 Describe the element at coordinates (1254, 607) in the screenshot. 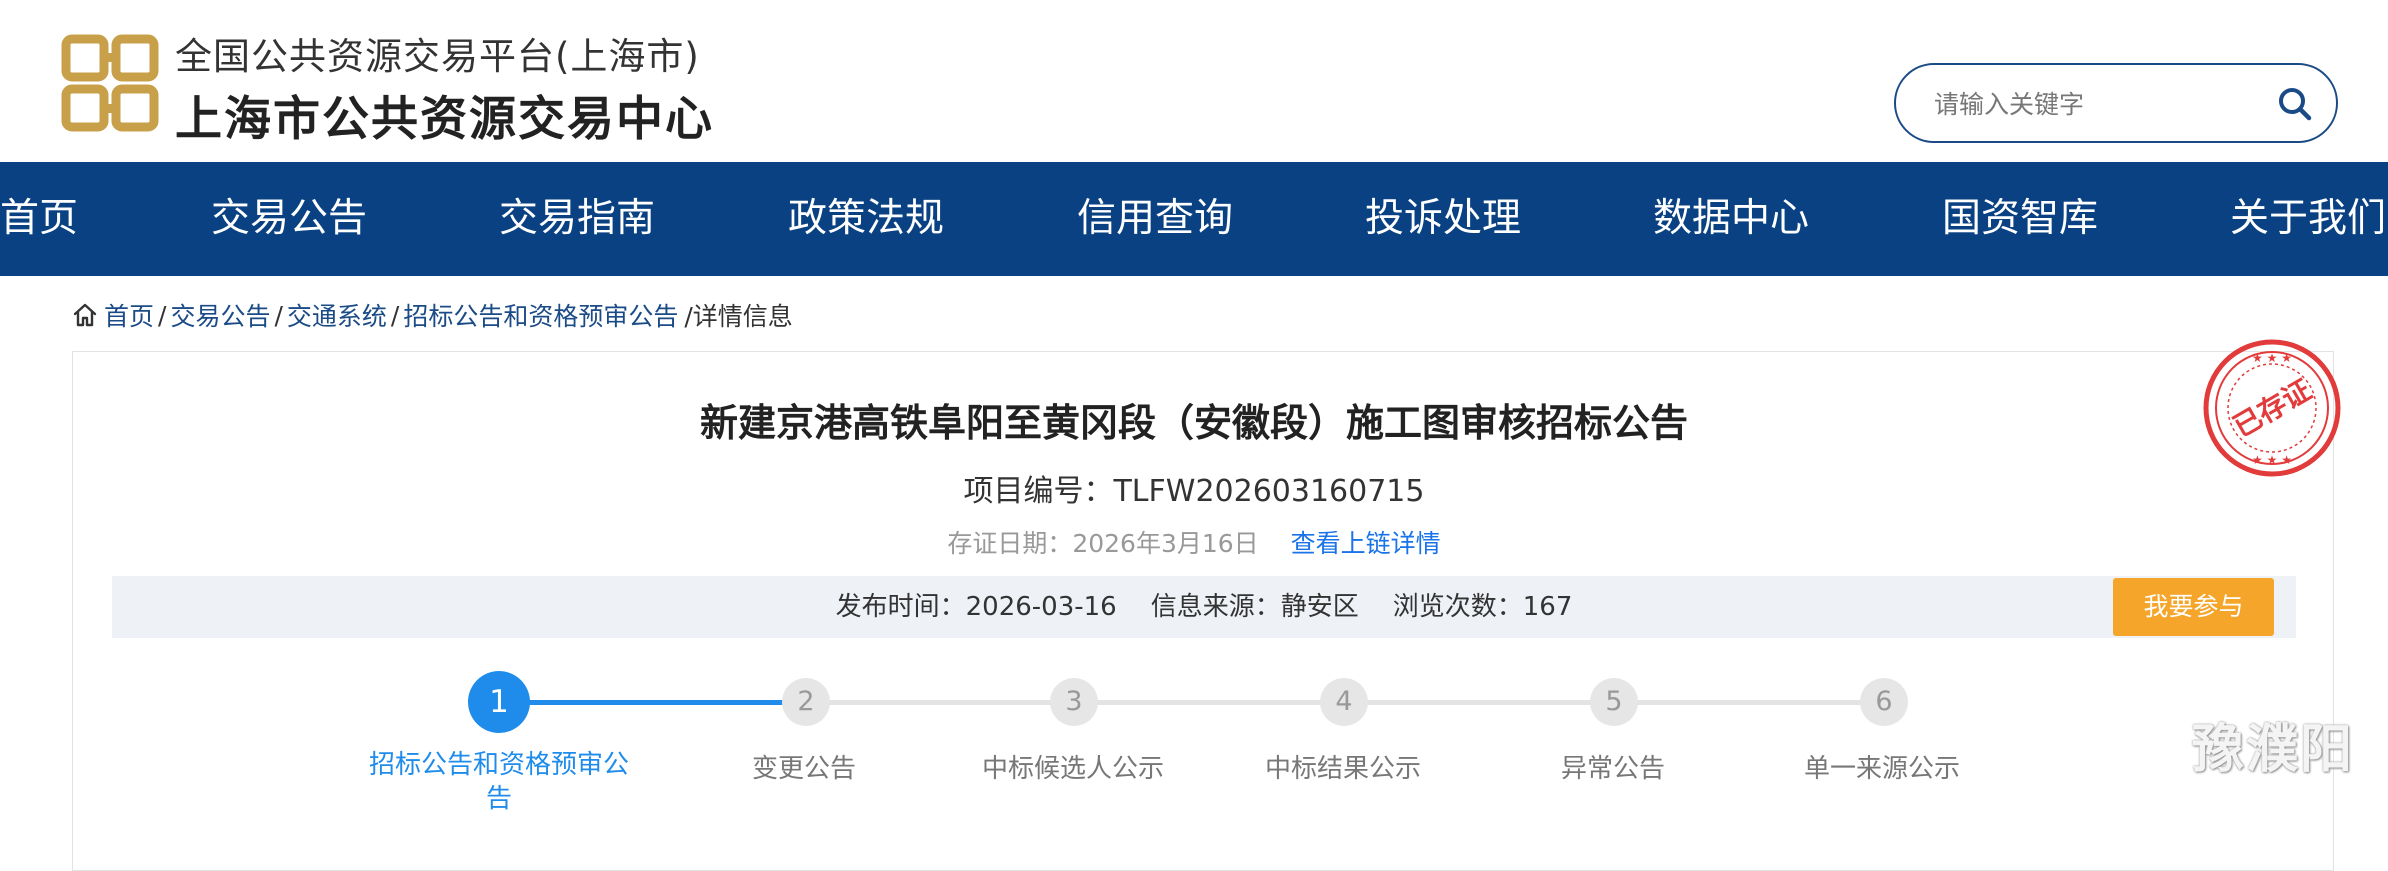

I see `info-source: 信息来源：静安区` at that location.